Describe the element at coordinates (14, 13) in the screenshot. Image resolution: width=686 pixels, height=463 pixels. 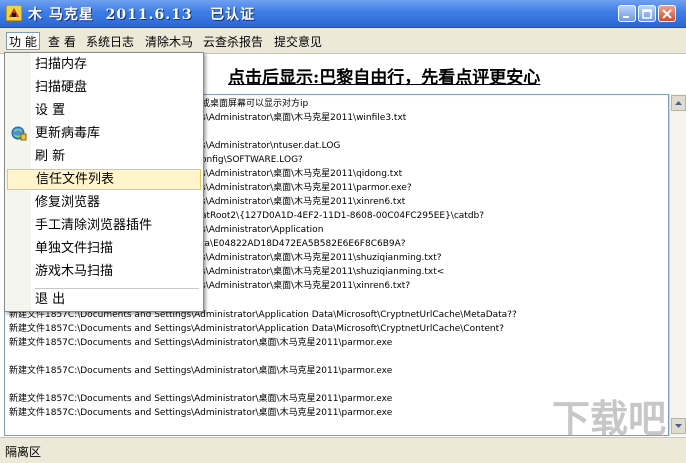
I see `app-icon` at that location.